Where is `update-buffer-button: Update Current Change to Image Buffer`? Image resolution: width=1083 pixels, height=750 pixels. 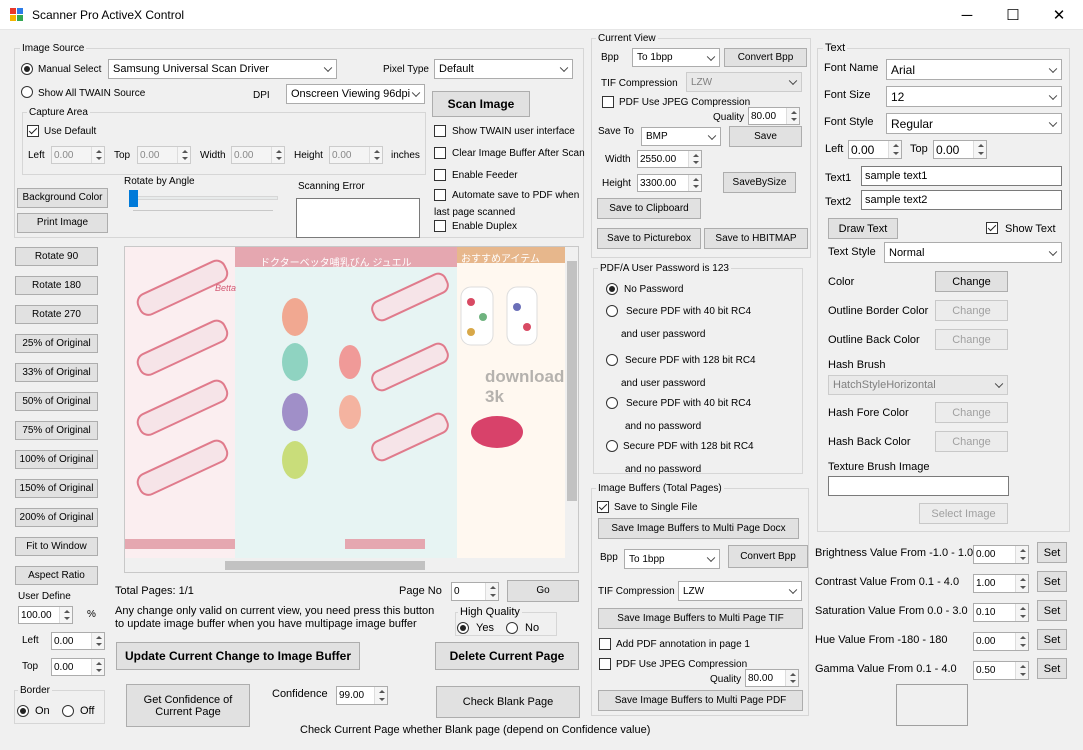
update-buffer-button: Update Current Change to Image Buffer is located at coordinates (238, 656).